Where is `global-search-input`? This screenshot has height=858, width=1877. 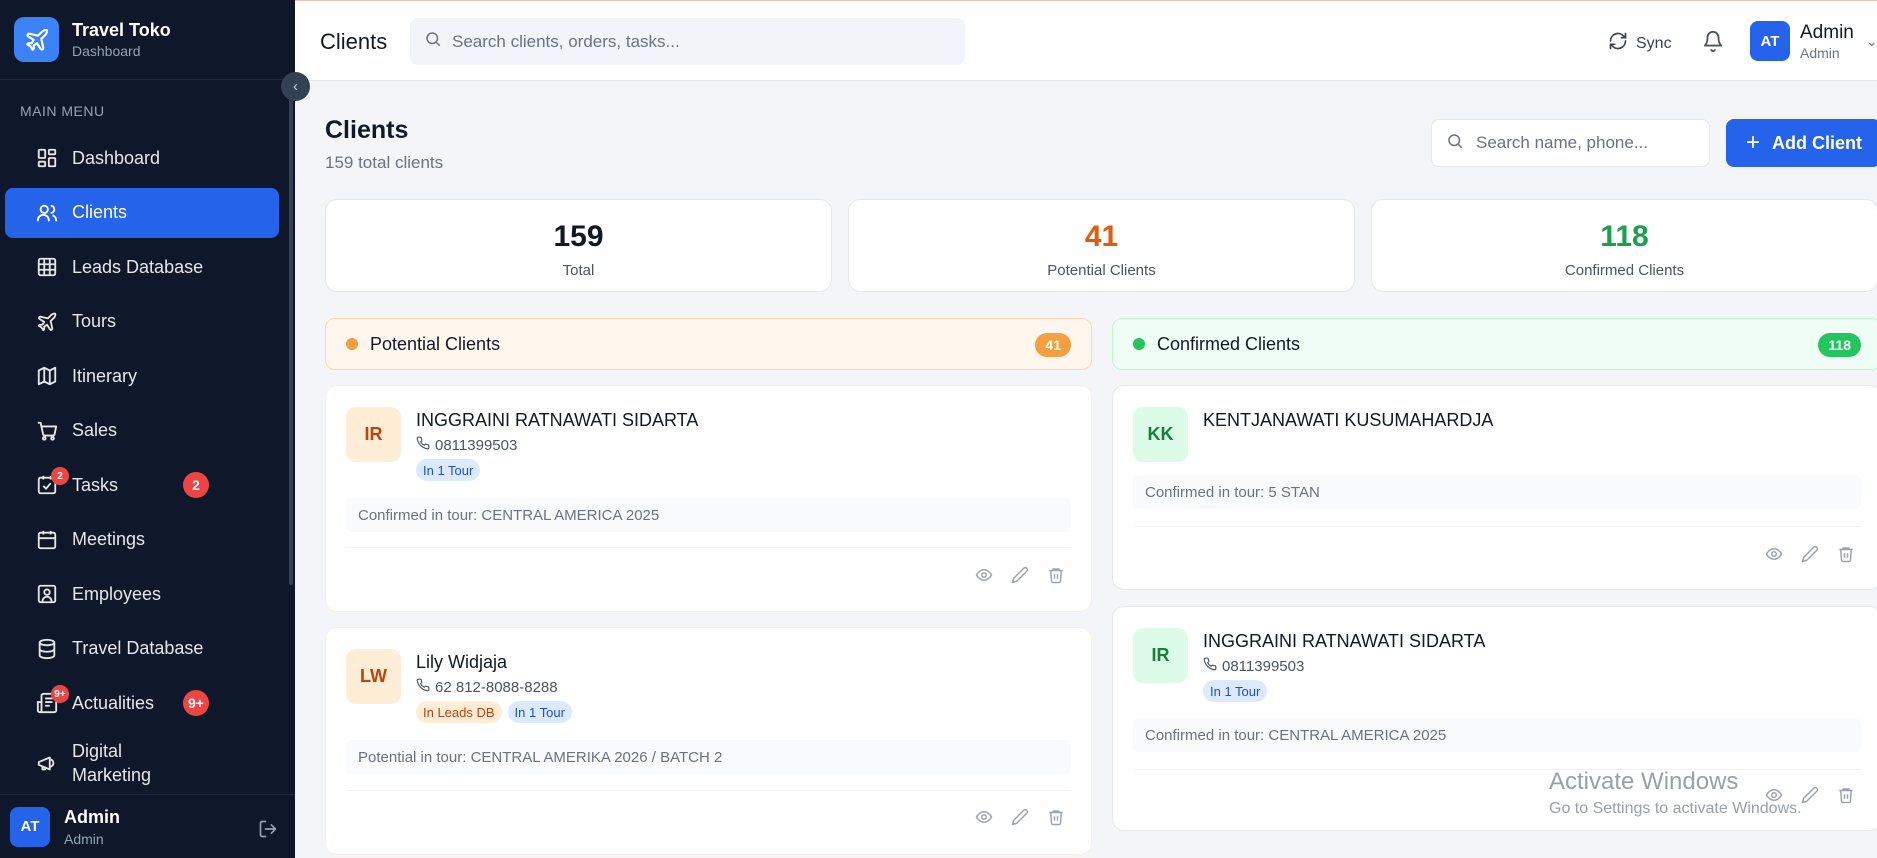 global-search-input is located at coordinates (692, 41).